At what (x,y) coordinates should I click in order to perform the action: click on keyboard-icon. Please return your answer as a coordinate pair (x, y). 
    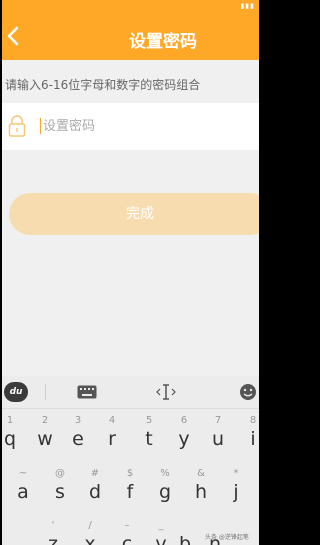
    Looking at the image, I should click on (87, 392).